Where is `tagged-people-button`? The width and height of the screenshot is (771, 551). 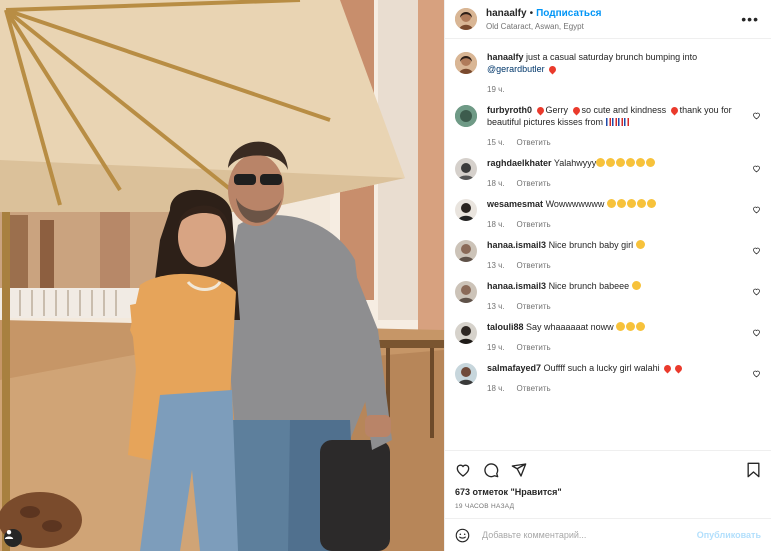 tagged-people-button is located at coordinates (13, 538).